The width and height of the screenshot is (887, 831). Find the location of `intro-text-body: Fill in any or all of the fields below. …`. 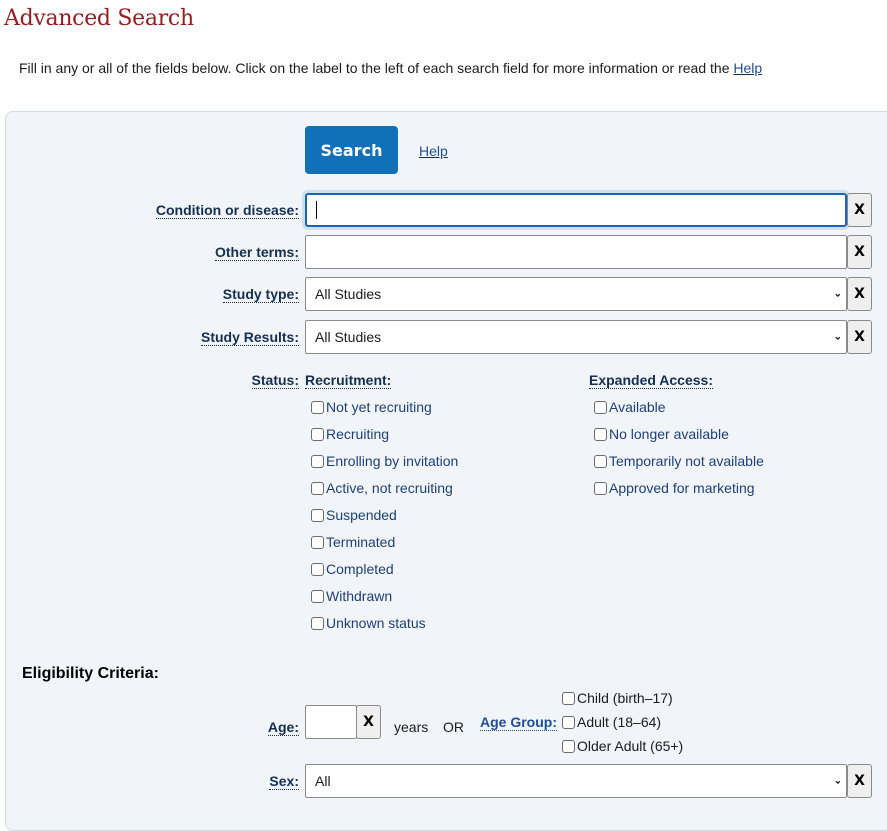

intro-text-body: Fill in any or all of the fields below. … is located at coordinates (376, 68).